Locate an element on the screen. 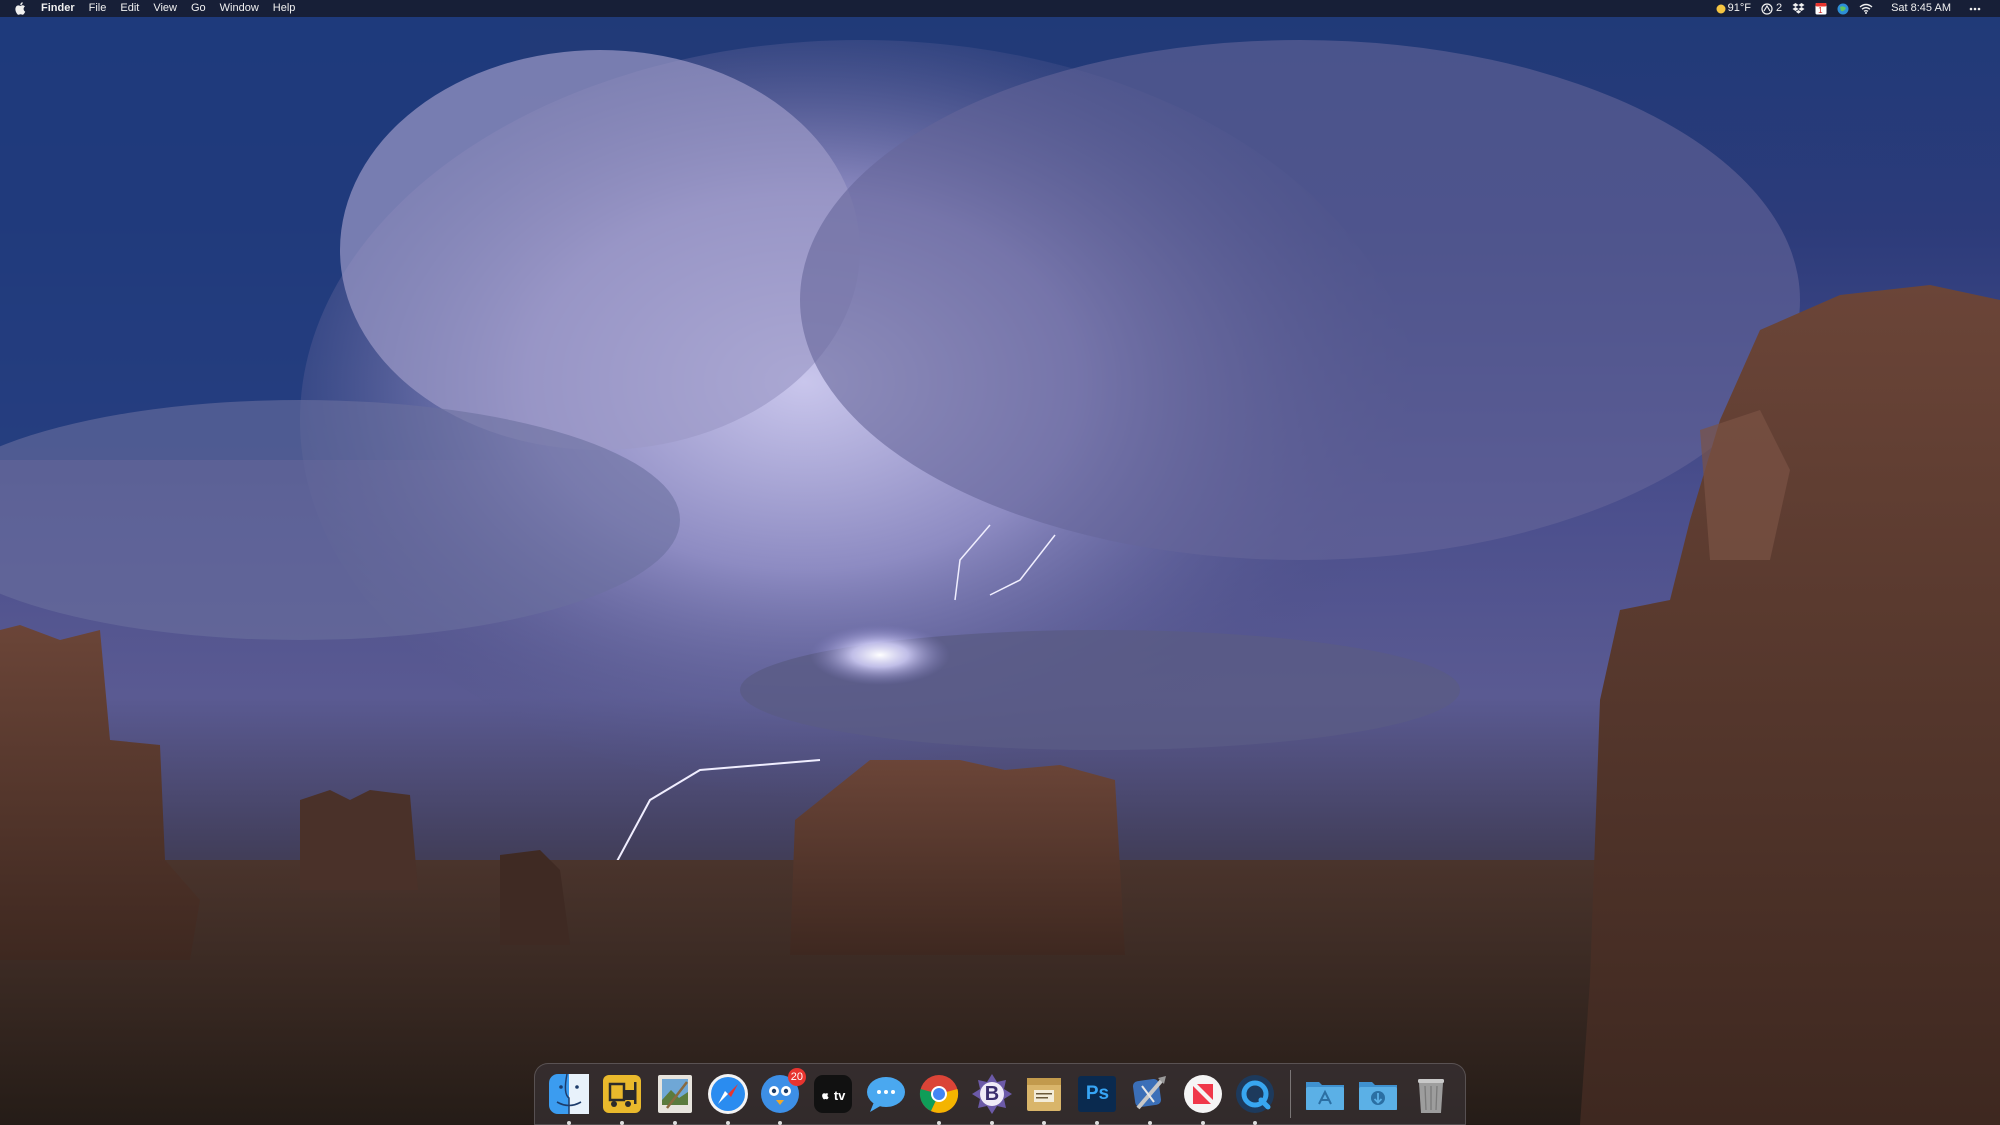 The height and width of the screenshot is (1125, 2000). more-menu-icon is located at coordinates (1975, 9).